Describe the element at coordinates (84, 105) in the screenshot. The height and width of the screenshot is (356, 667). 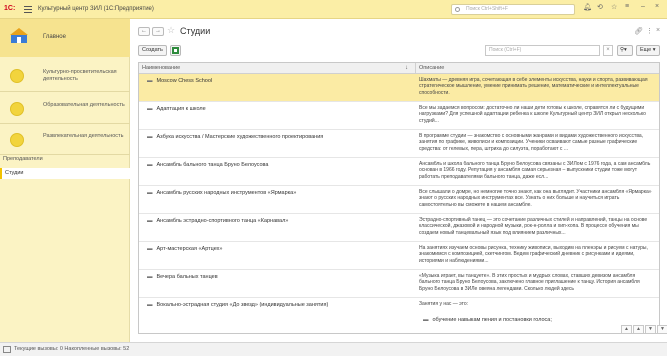
I see `sidebar-item-label: Образовательная деятельность` at that location.